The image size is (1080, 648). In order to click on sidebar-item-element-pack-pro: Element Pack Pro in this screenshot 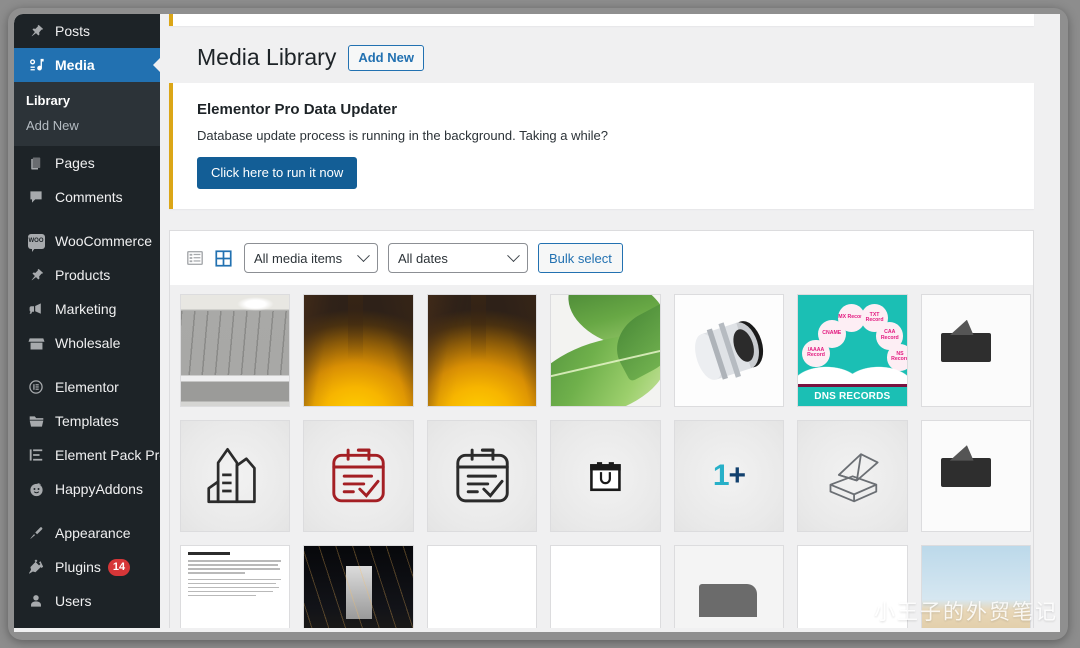, I will do `click(87, 455)`.